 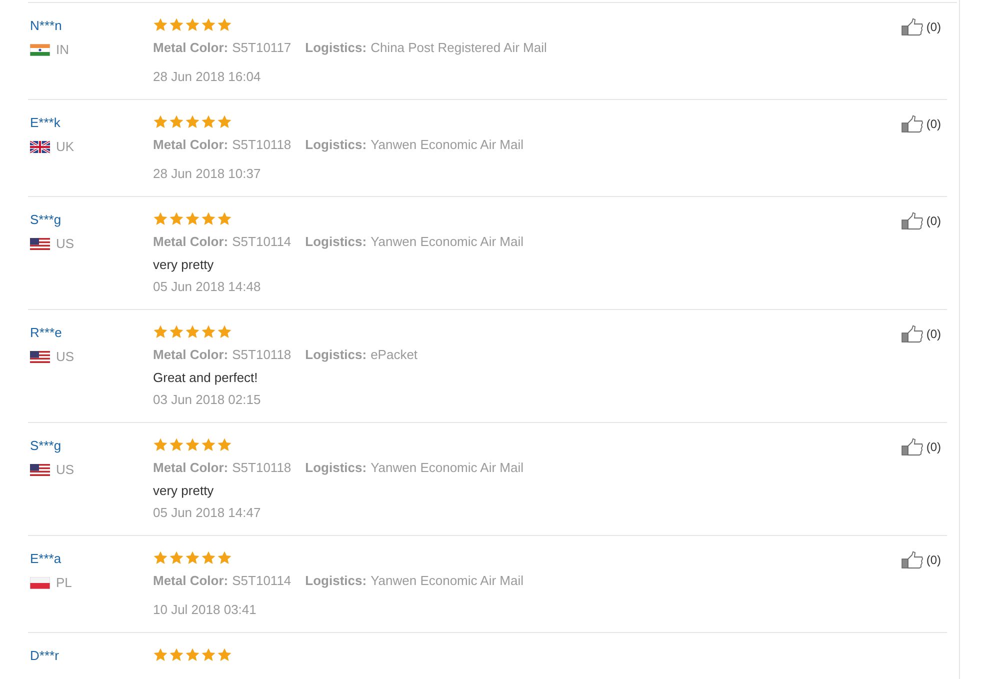 What do you see at coordinates (65, 147) in the screenshot?
I see `country-code: UK` at bounding box center [65, 147].